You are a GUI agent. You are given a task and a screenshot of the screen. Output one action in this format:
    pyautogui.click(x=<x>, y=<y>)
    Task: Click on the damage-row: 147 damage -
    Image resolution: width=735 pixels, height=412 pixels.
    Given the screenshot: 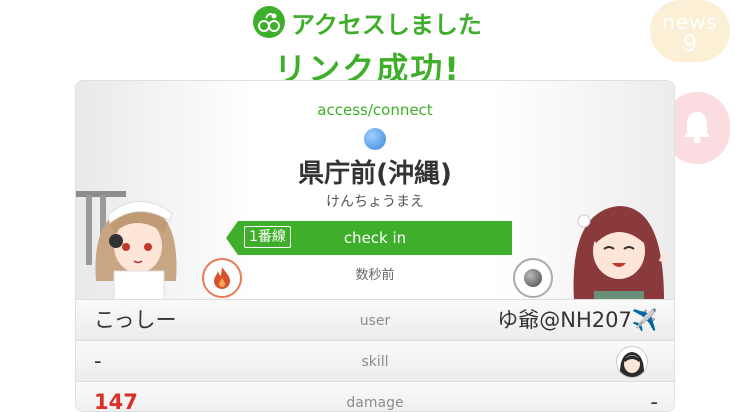 What is the action you would take?
    pyautogui.click(x=375, y=396)
    